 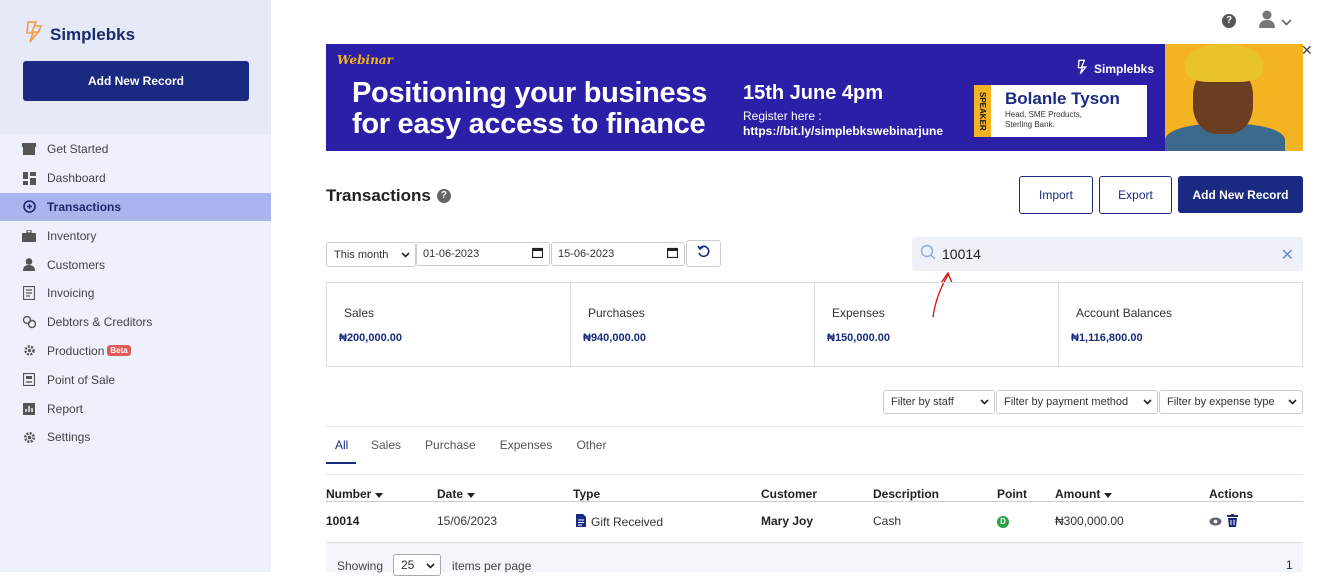 I want to click on app-logo: Simplebks, so click(x=79, y=34).